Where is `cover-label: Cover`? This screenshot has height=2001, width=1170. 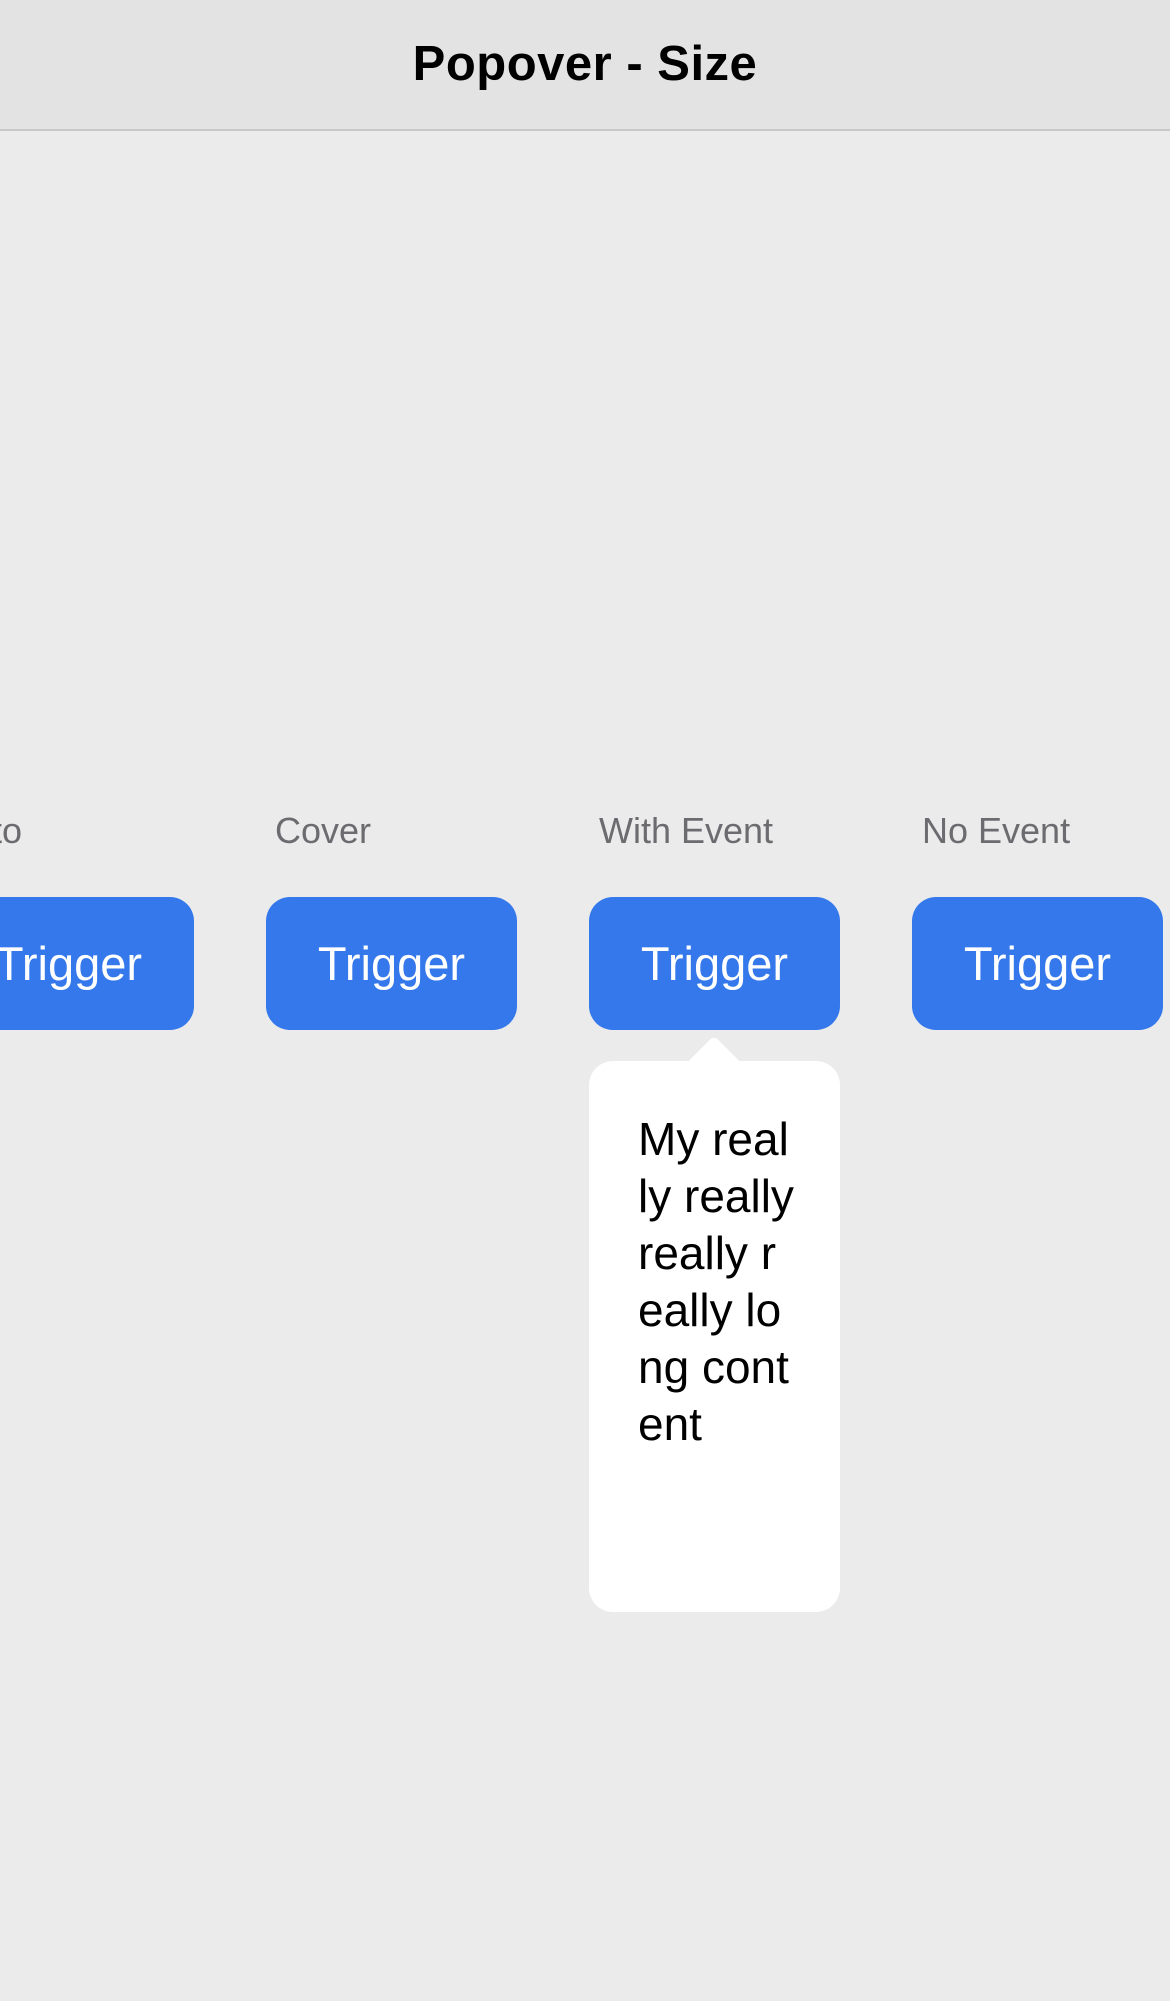
cover-label: Cover is located at coordinates (323, 830).